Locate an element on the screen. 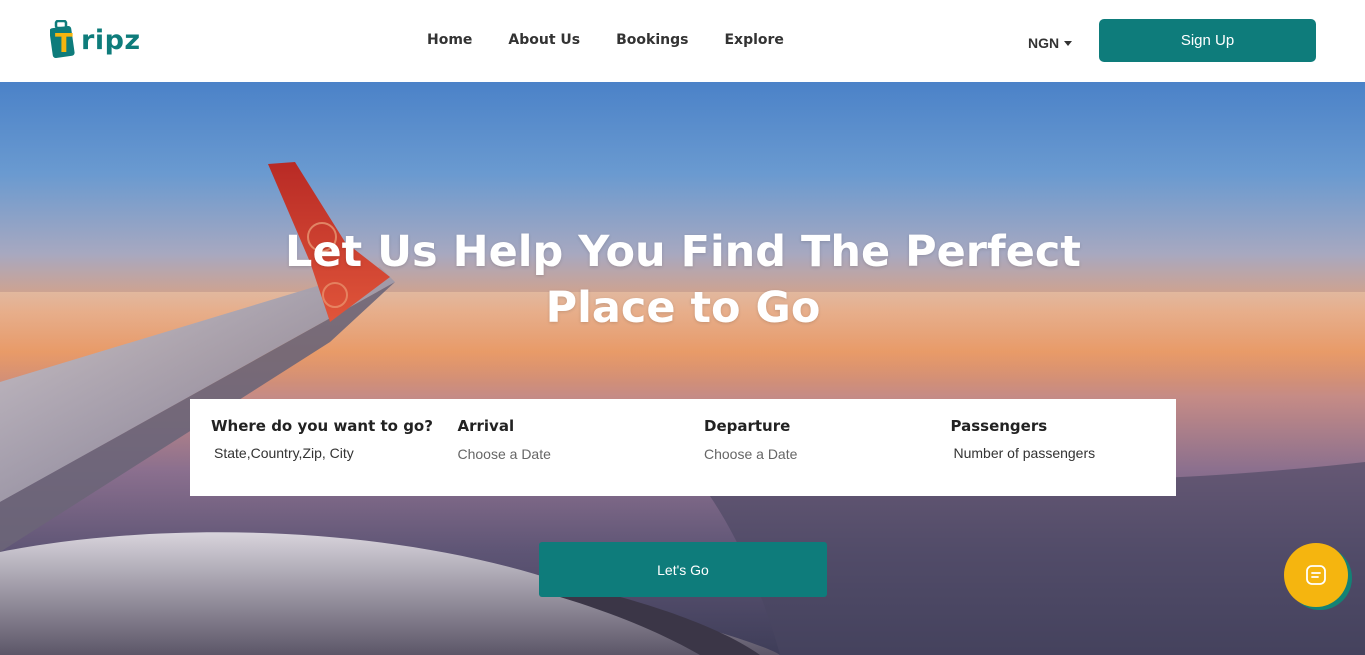 The width and height of the screenshot is (1365, 655). chat-button is located at coordinates (1316, 575).